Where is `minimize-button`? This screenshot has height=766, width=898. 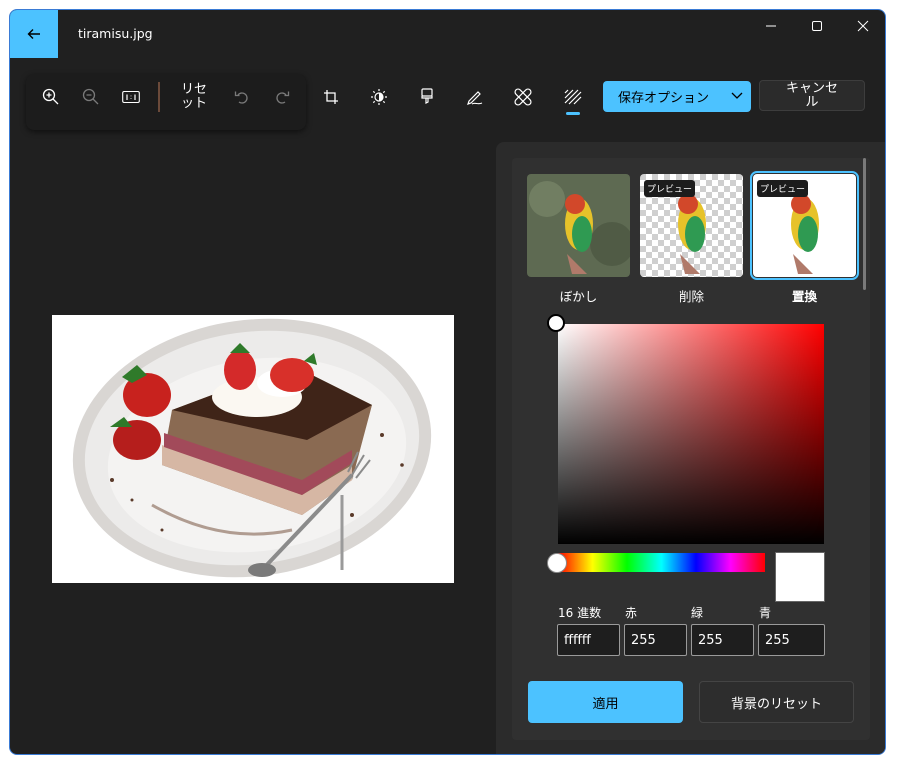 minimize-button is located at coordinates (771, 26).